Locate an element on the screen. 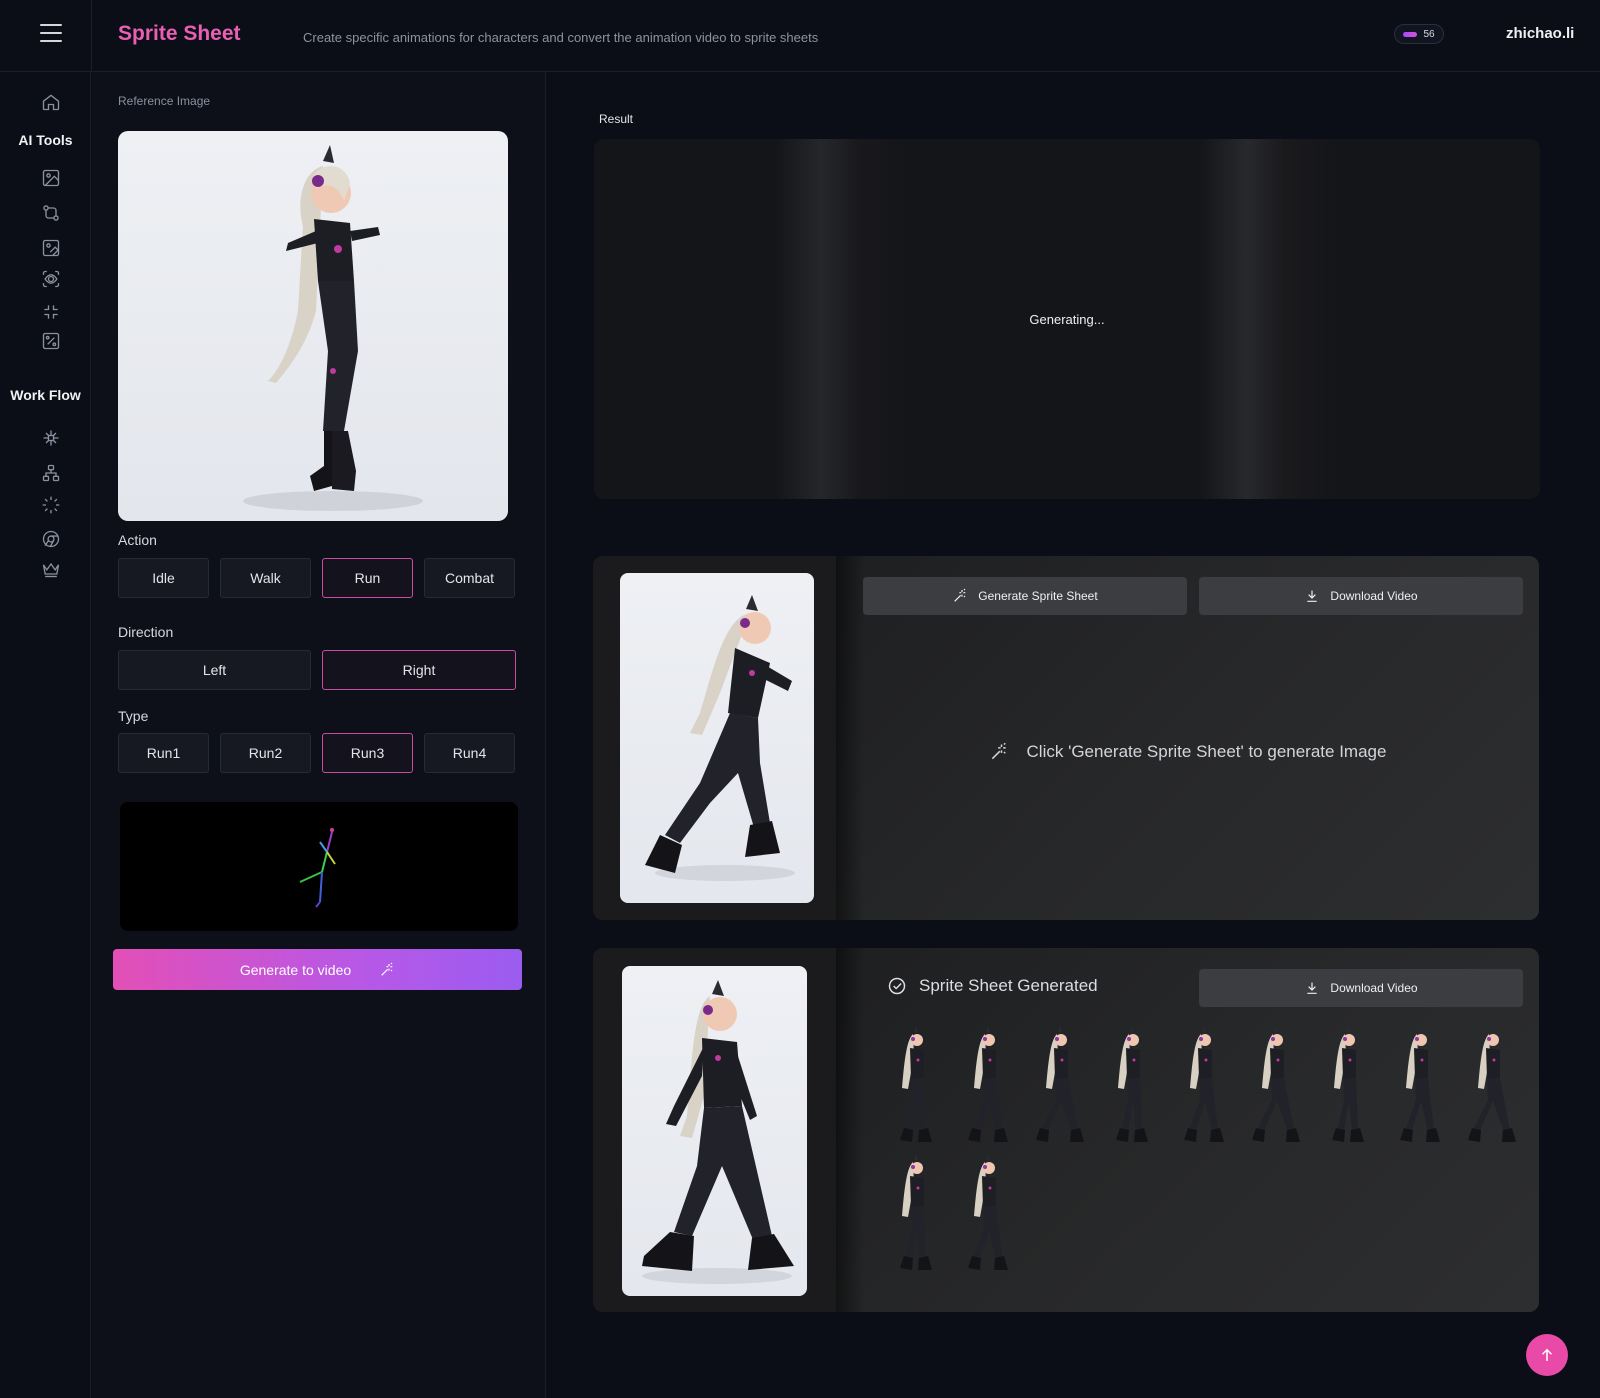  menu-icon is located at coordinates (51, 33).